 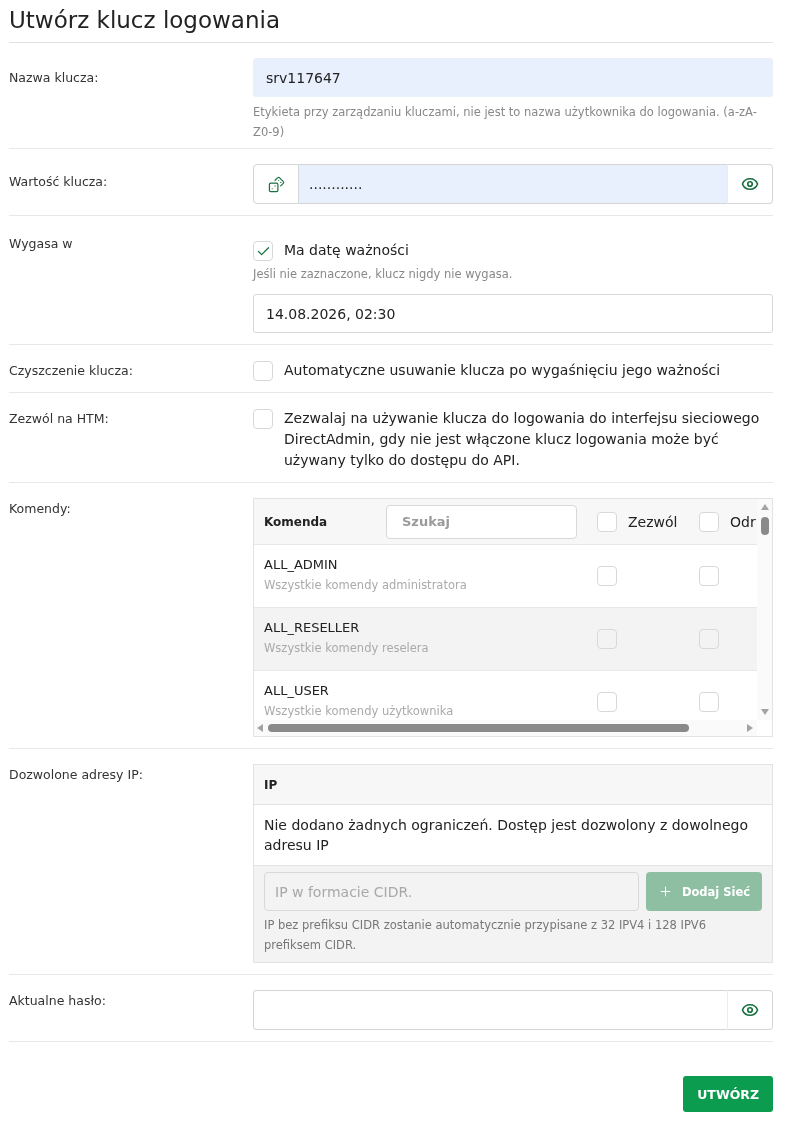 What do you see at coordinates (346, 250) in the screenshot?
I see `checkbox-label: Ma datę ważności` at bounding box center [346, 250].